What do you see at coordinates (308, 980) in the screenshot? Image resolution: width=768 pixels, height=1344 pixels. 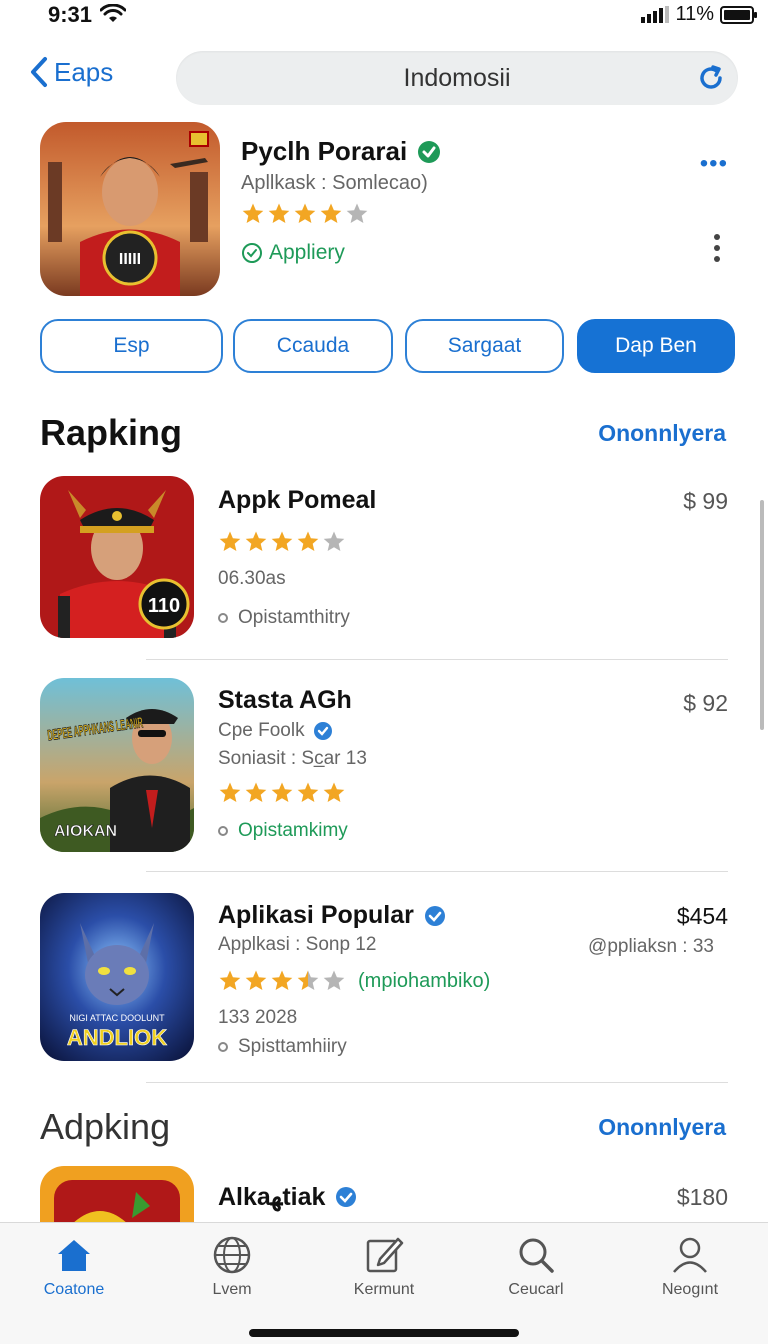 I see `star-half-icon` at bounding box center [308, 980].